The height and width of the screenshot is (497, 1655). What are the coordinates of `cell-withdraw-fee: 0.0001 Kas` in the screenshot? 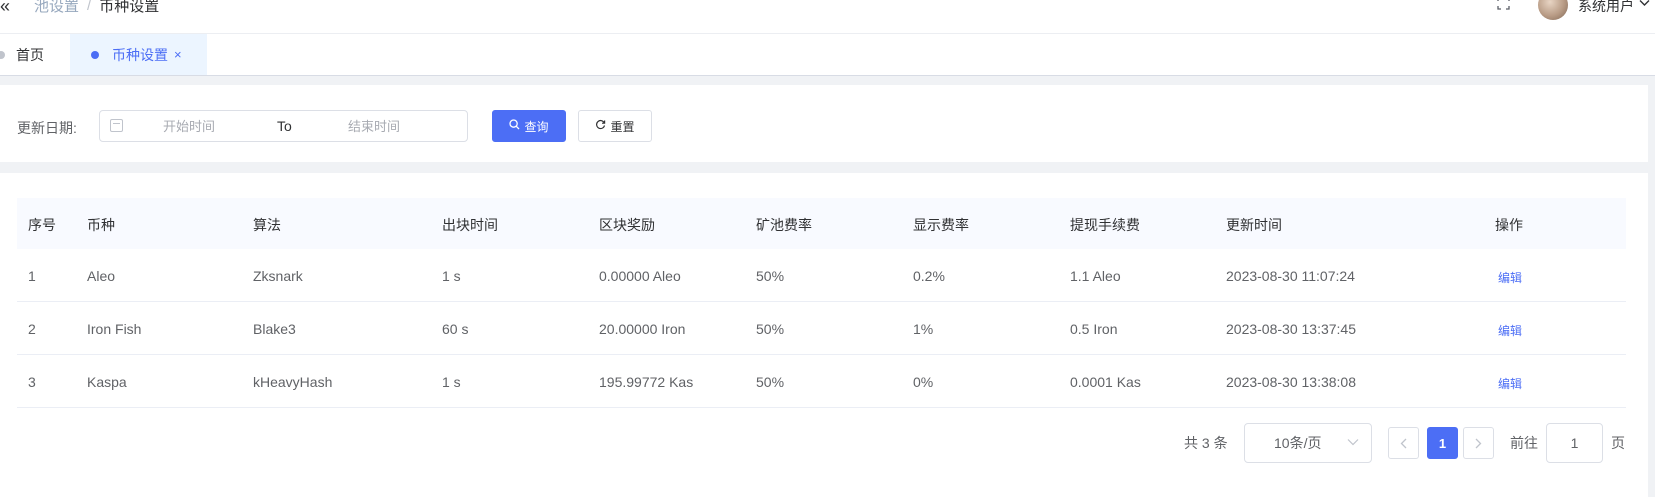 It's located at (1105, 382).